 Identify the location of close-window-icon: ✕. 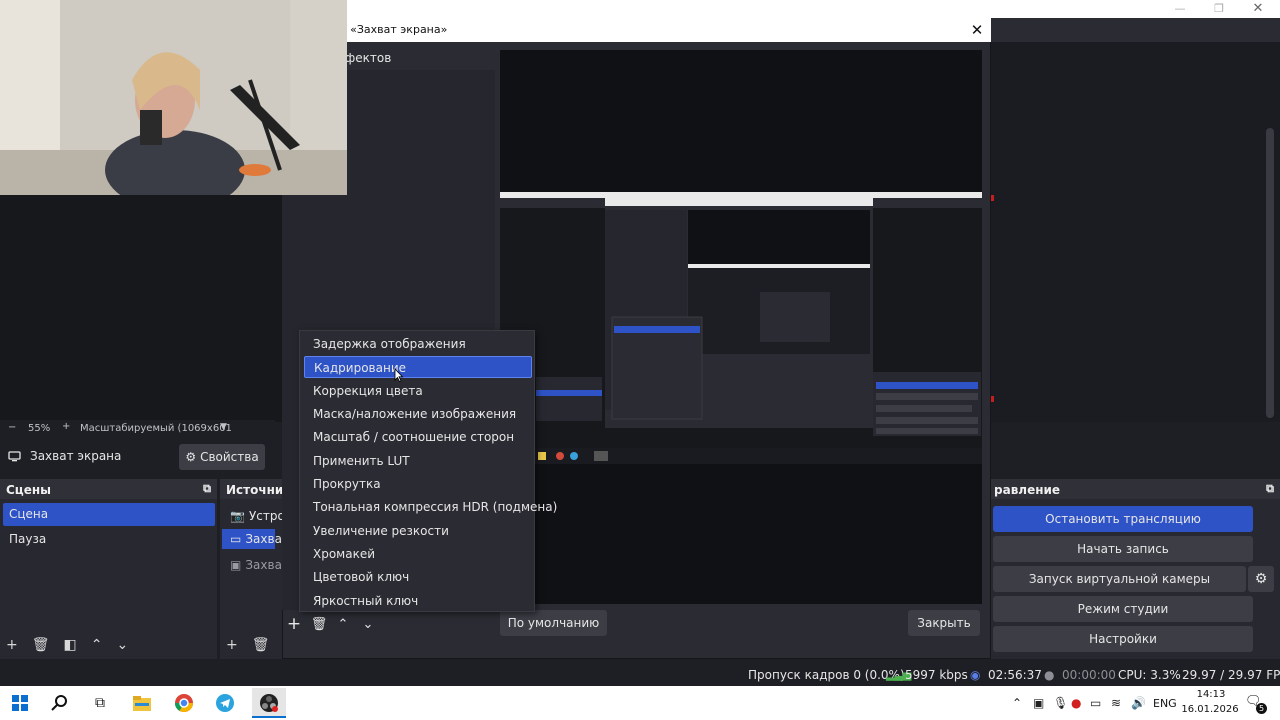
(1258, 8).